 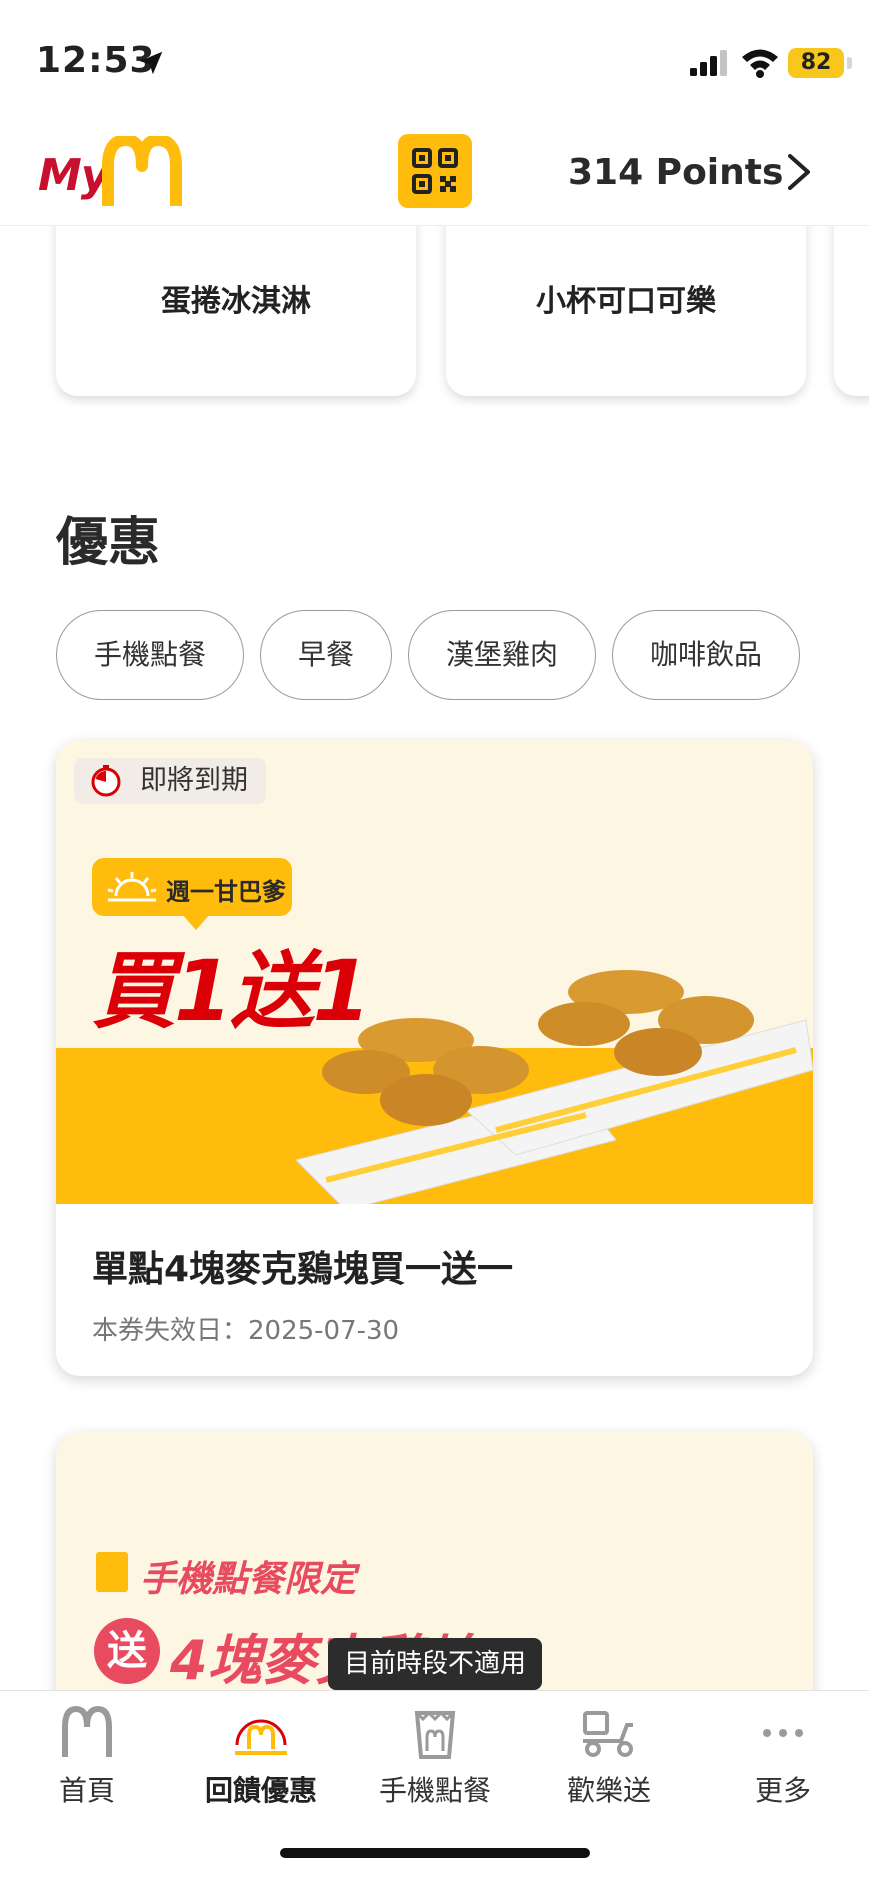 What do you see at coordinates (106, 781) in the screenshot?
I see `timer-icon` at bounding box center [106, 781].